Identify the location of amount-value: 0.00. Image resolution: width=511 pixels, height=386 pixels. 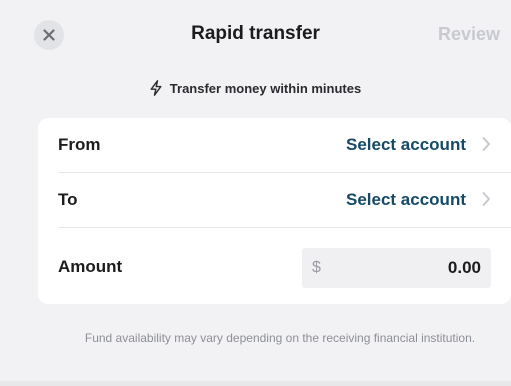
(464, 267).